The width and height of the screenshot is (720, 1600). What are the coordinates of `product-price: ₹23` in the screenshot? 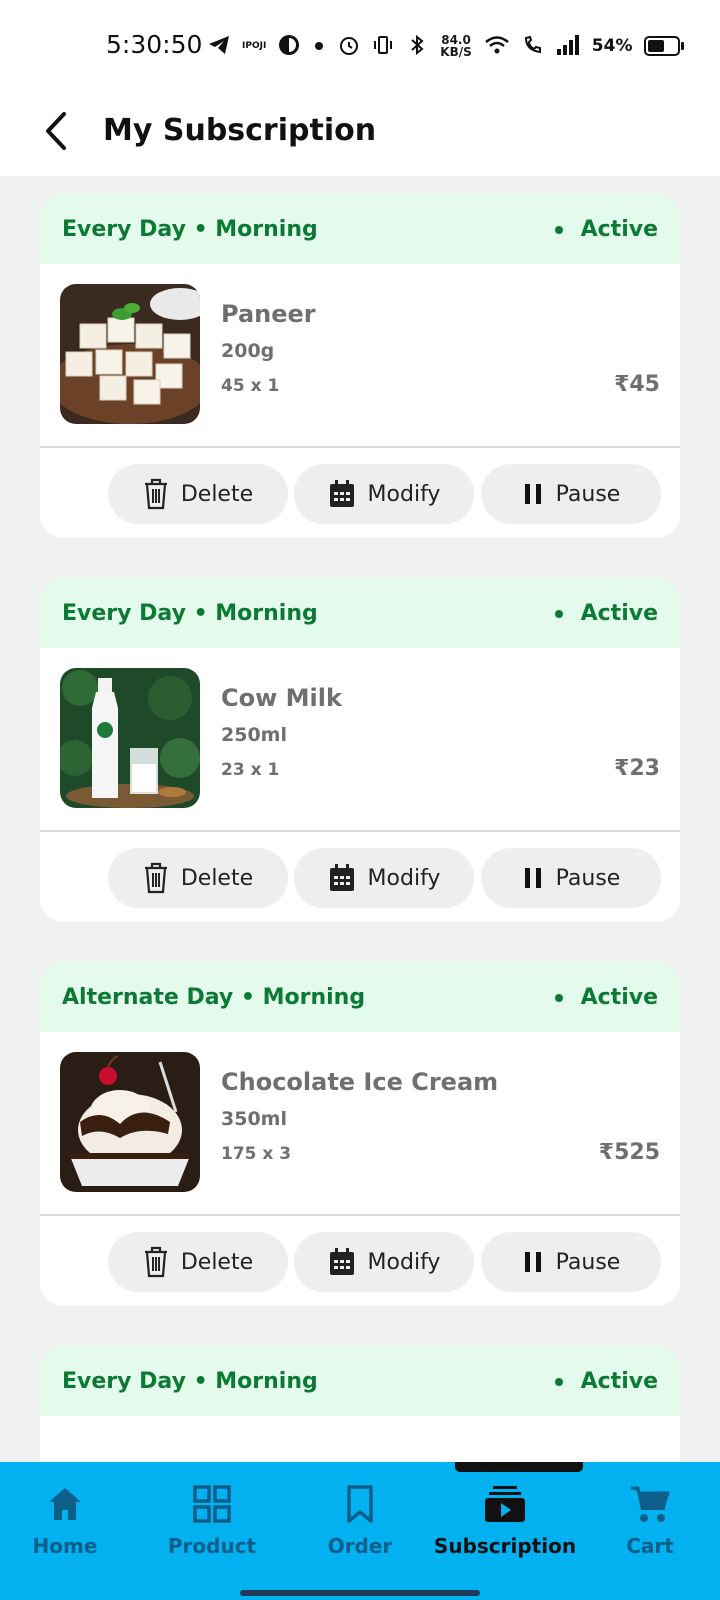 It's located at (637, 768).